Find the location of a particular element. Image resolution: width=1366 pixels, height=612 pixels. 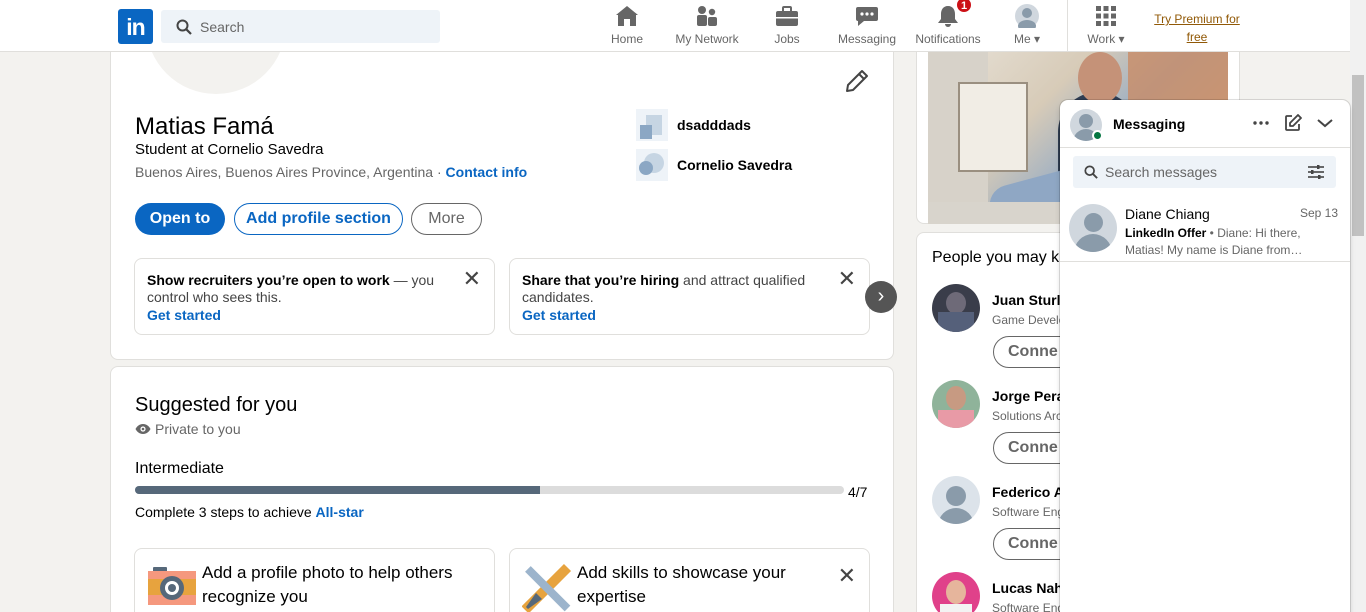

nav-messaging: Messaging is located at coordinates (867, 26).